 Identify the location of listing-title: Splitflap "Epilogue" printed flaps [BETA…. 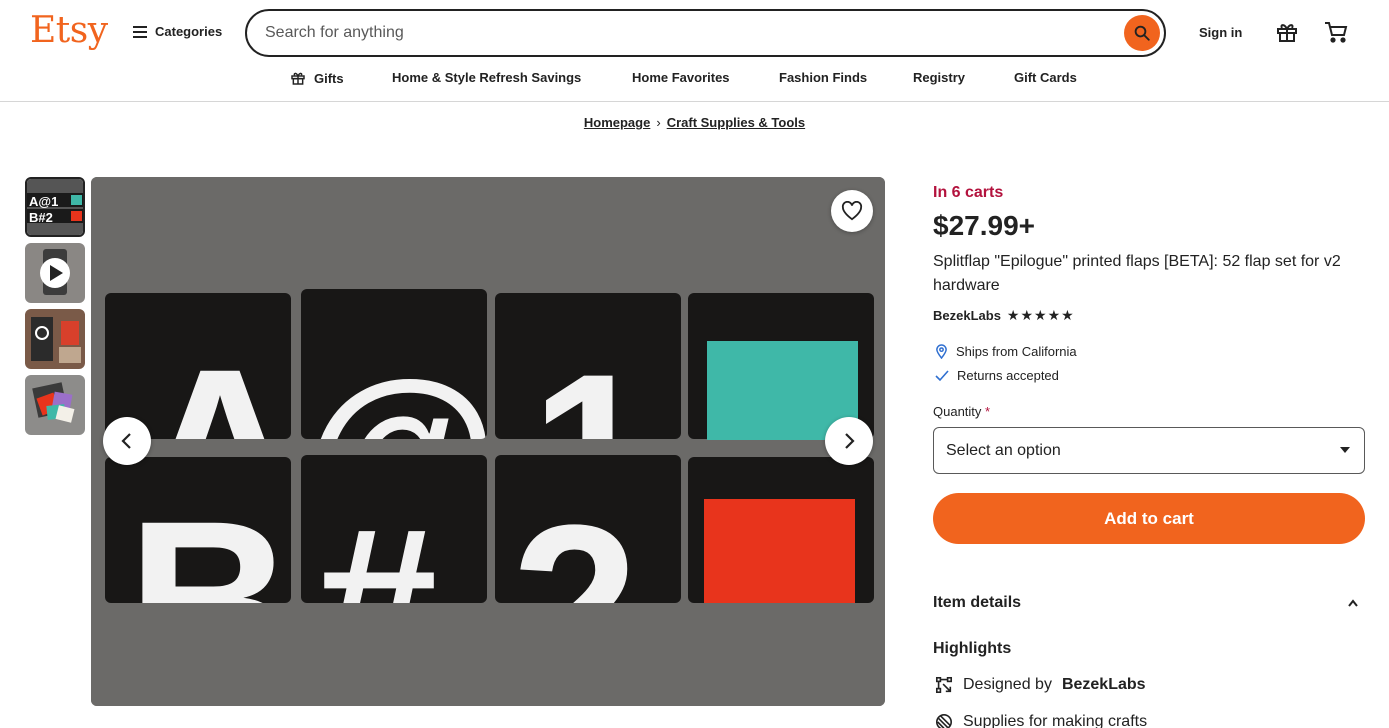
(1137, 273).